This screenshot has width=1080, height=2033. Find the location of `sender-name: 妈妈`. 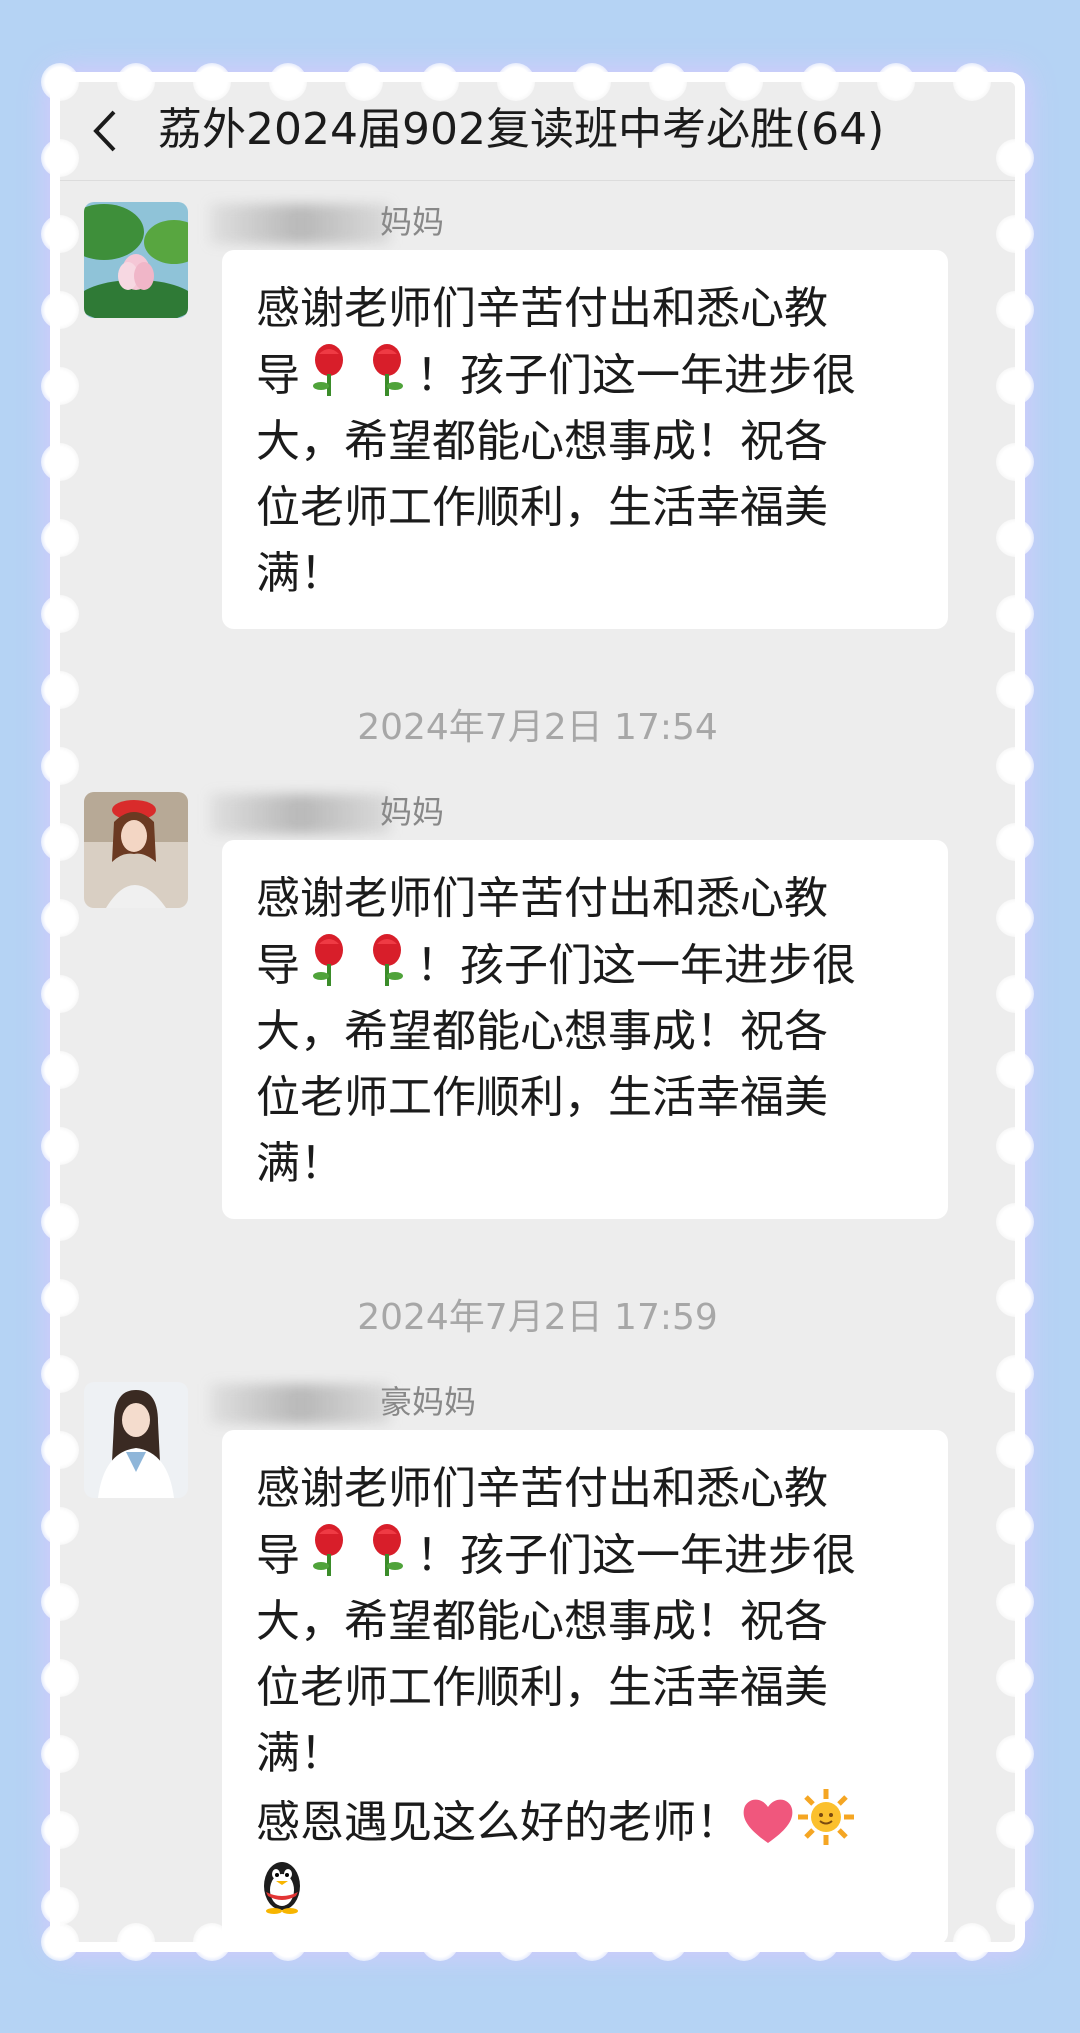

sender-name: 妈妈 is located at coordinates (327, 223).